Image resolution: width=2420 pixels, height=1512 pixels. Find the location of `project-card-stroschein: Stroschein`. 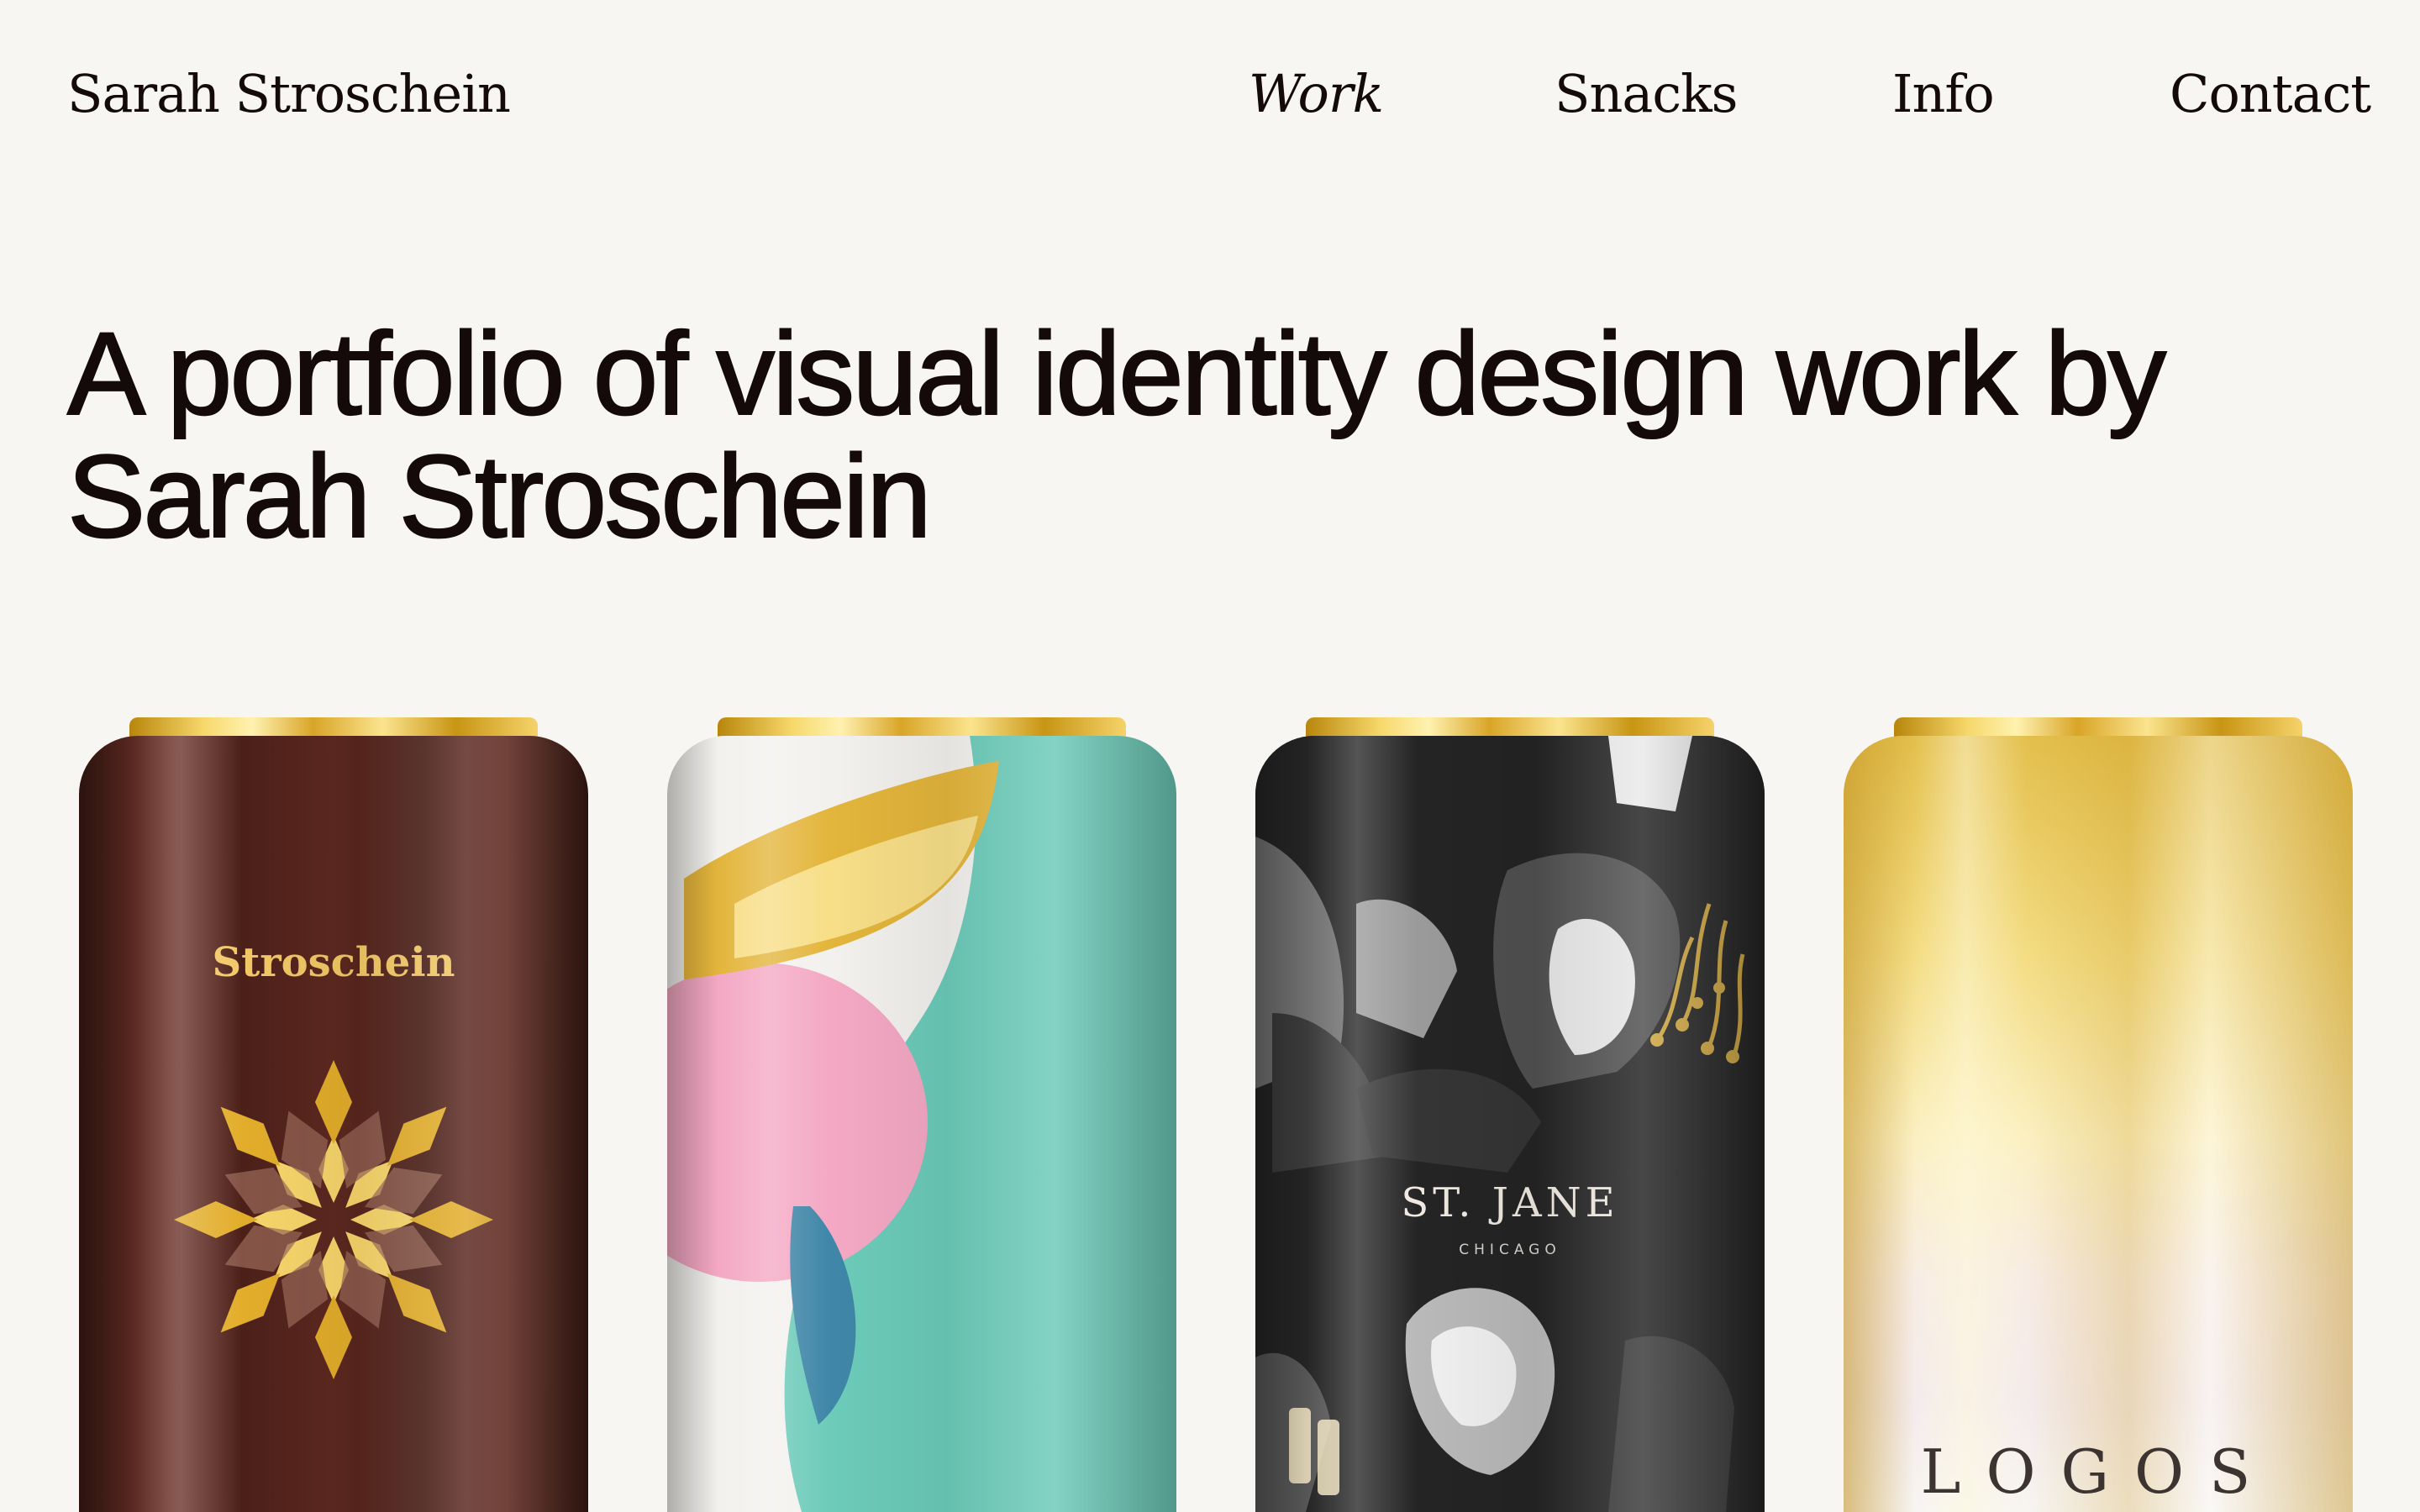

project-card-stroschein: Stroschein is located at coordinates (333, 1113).